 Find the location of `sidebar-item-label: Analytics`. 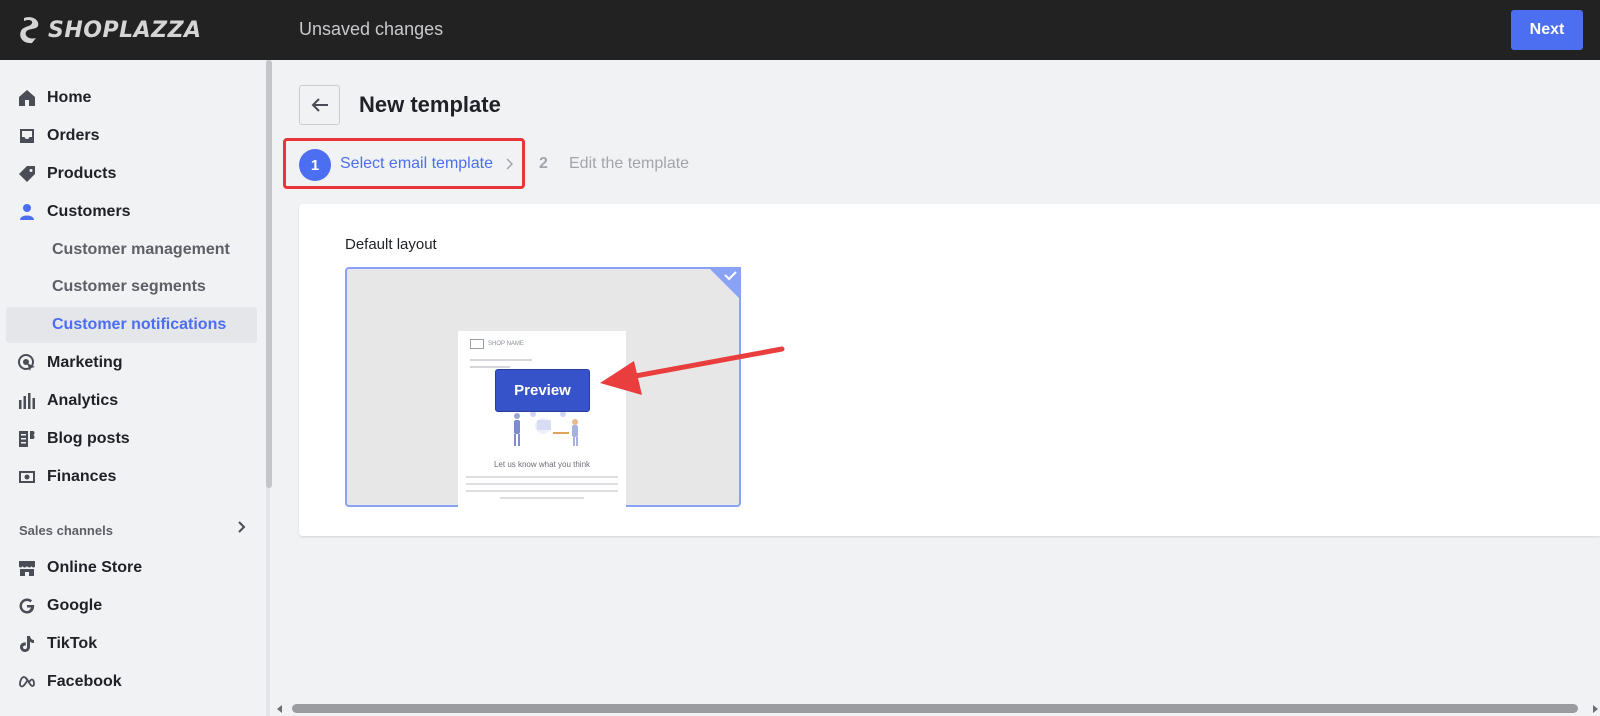

sidebar-item-label: Analytics is located at coordinates (83, 400).